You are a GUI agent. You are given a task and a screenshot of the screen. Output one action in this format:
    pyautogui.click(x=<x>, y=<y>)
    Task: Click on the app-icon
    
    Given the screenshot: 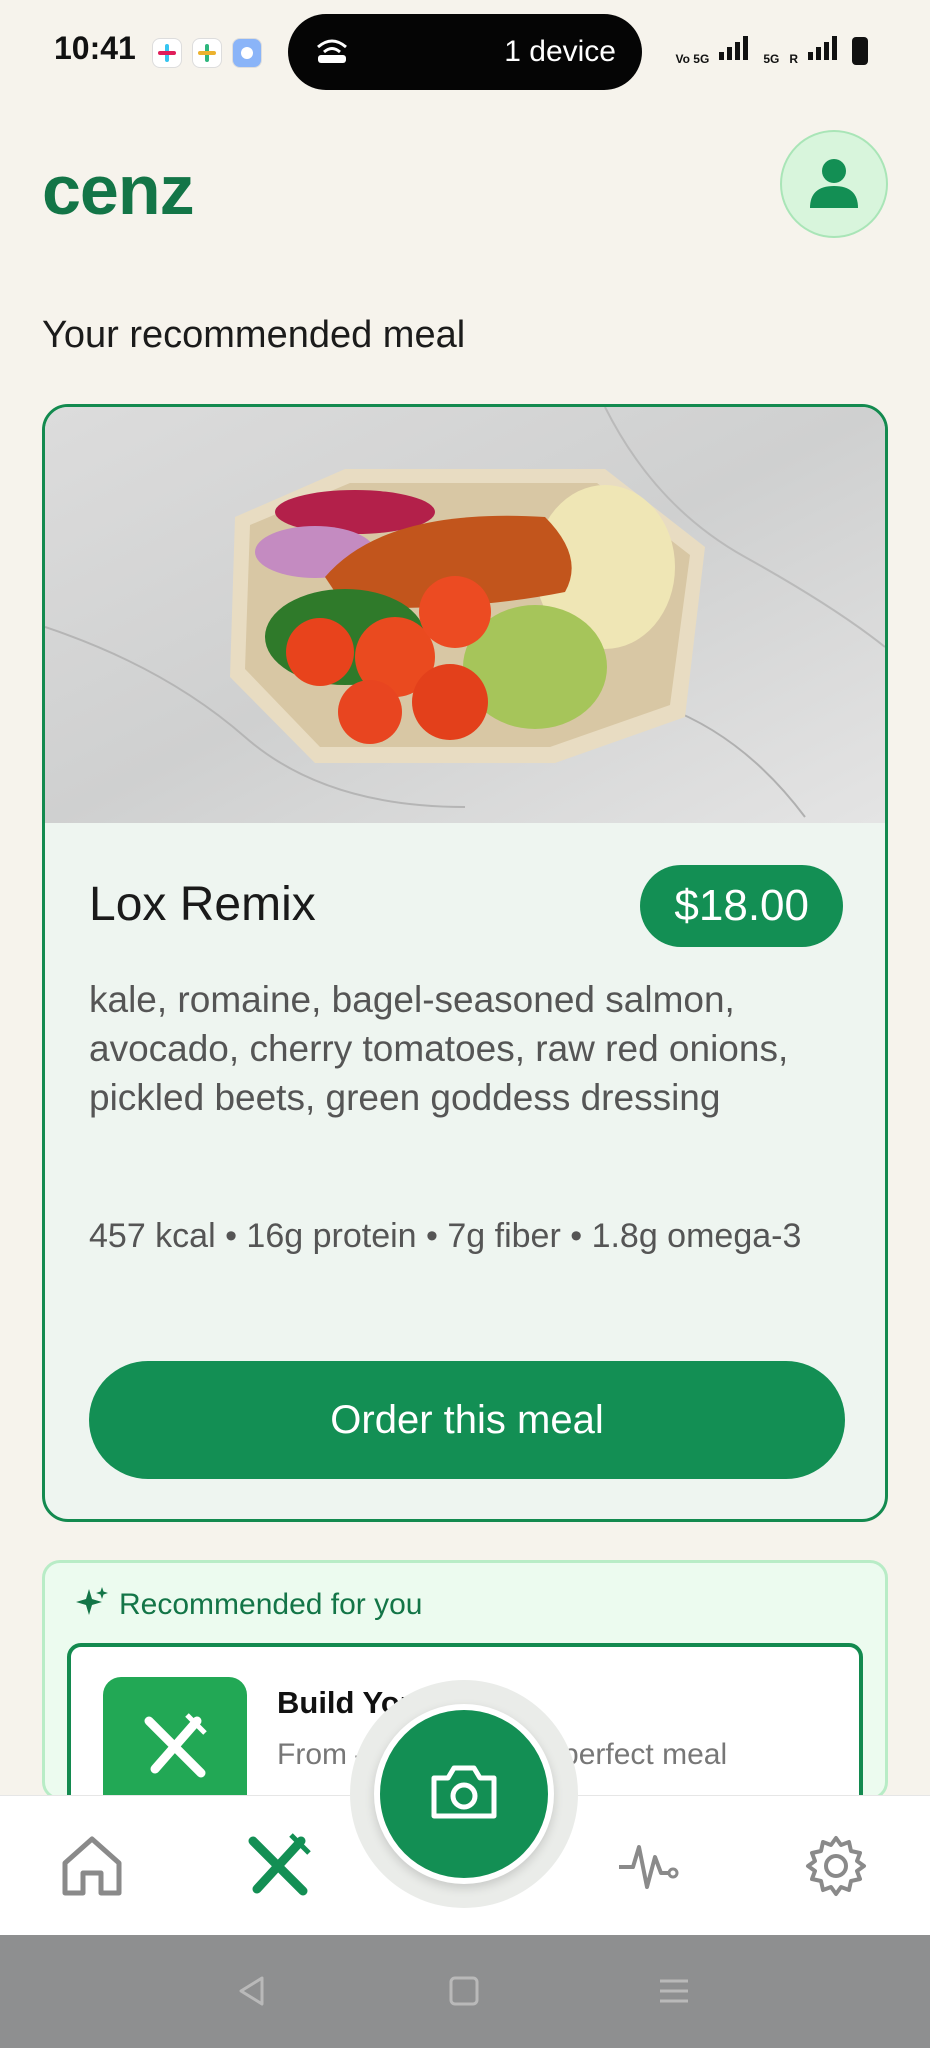 What is the action you would take?
    pyautogui.click(x=247, y=53)
    